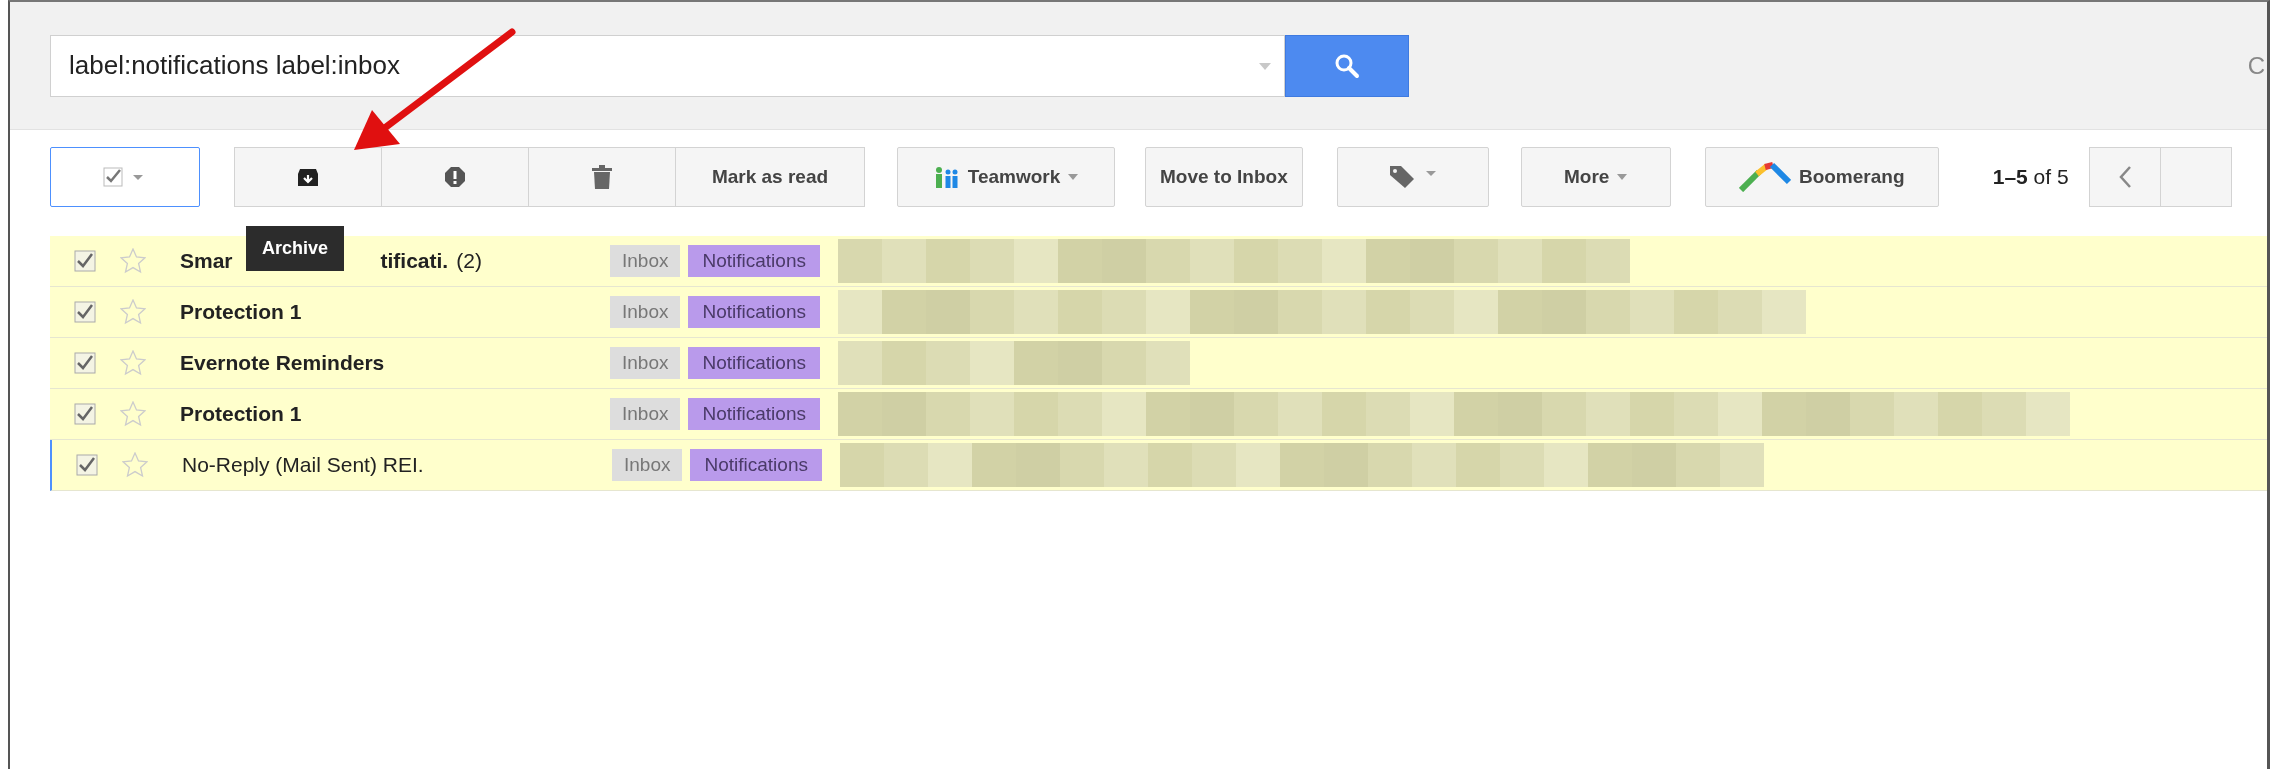  I want to click on trash-icon, so click(602, 177).